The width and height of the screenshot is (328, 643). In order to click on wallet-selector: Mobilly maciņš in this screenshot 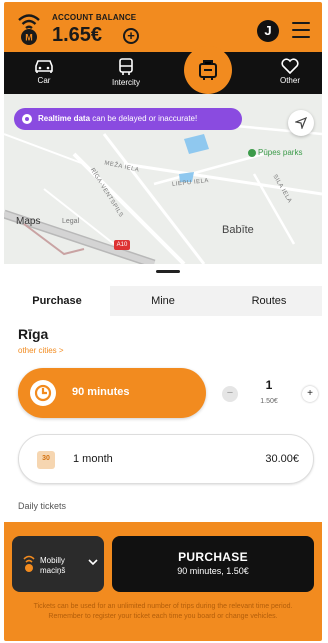, I will do `click(58, 564)`.